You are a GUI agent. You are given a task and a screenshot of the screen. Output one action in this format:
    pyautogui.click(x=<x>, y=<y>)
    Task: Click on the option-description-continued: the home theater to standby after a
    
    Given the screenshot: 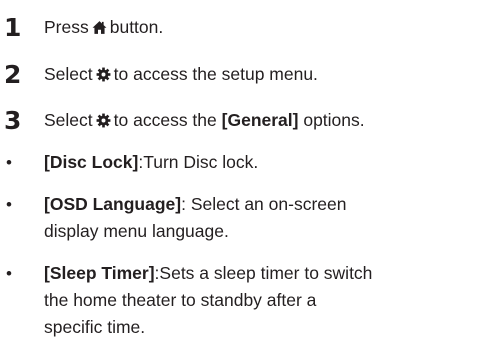 What is the action you would take?
    pyautogui.click(x=180, y=300)
    